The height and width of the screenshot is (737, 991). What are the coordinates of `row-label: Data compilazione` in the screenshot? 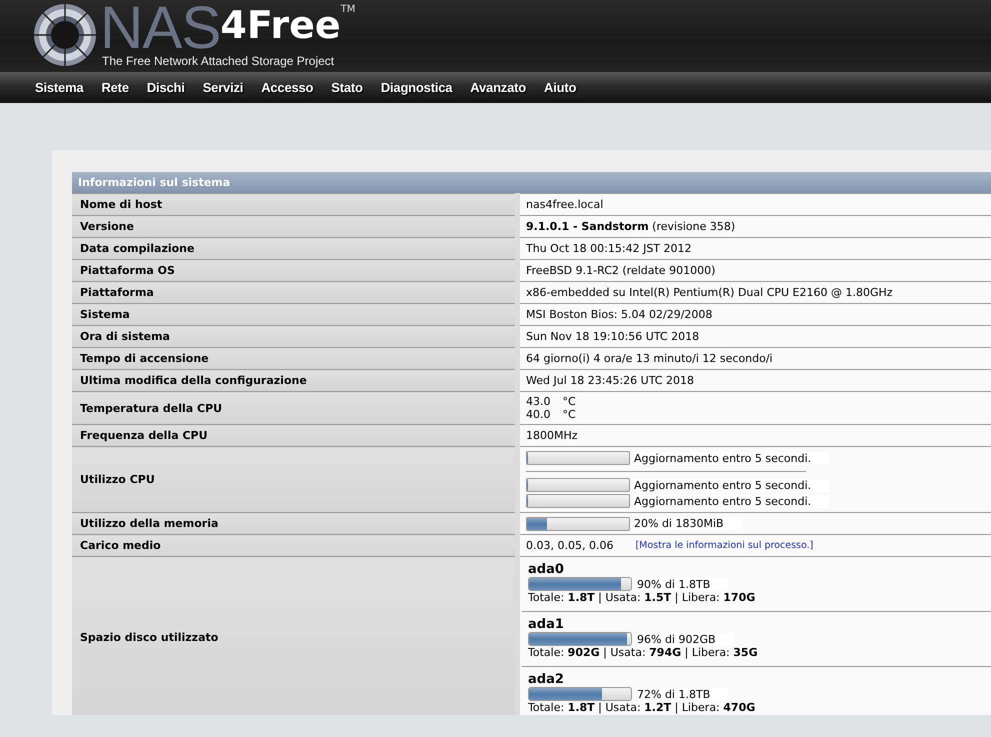 It's located at (295, 249).